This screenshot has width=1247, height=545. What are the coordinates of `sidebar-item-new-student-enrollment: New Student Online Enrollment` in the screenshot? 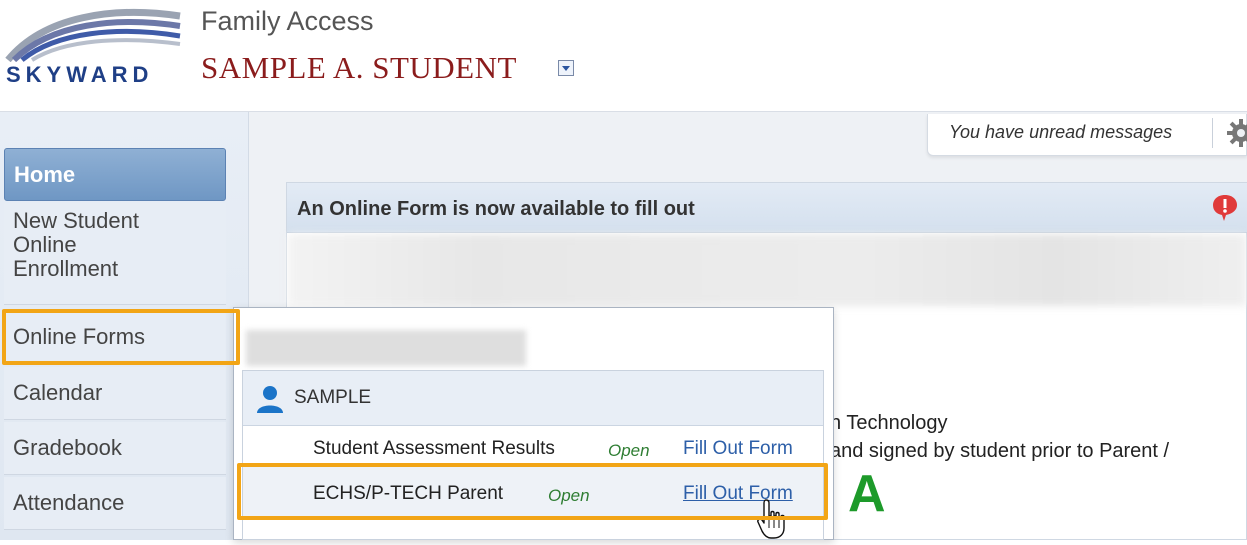 It's located at (115, 254).